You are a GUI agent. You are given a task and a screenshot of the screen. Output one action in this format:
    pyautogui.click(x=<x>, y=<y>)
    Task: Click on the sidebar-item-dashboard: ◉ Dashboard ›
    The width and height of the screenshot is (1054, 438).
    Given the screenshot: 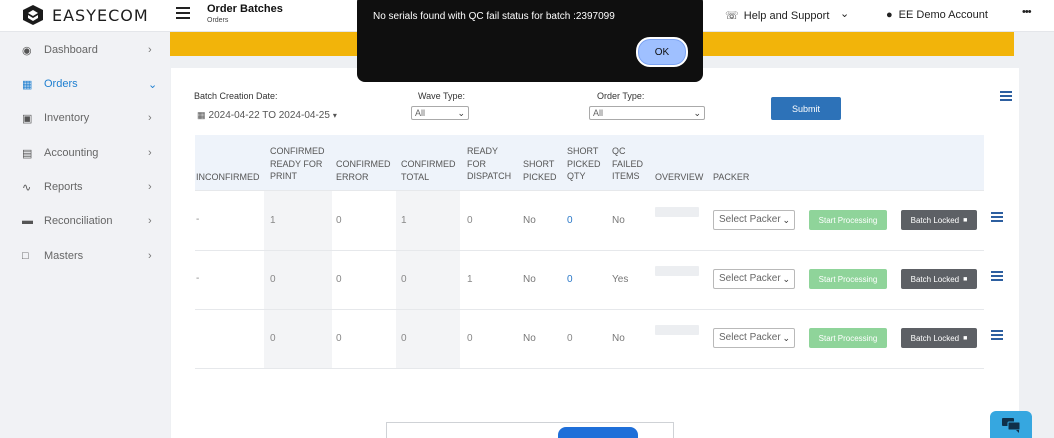 What is the action you would take?
    pyautogui.click(x=85, y=50)
    